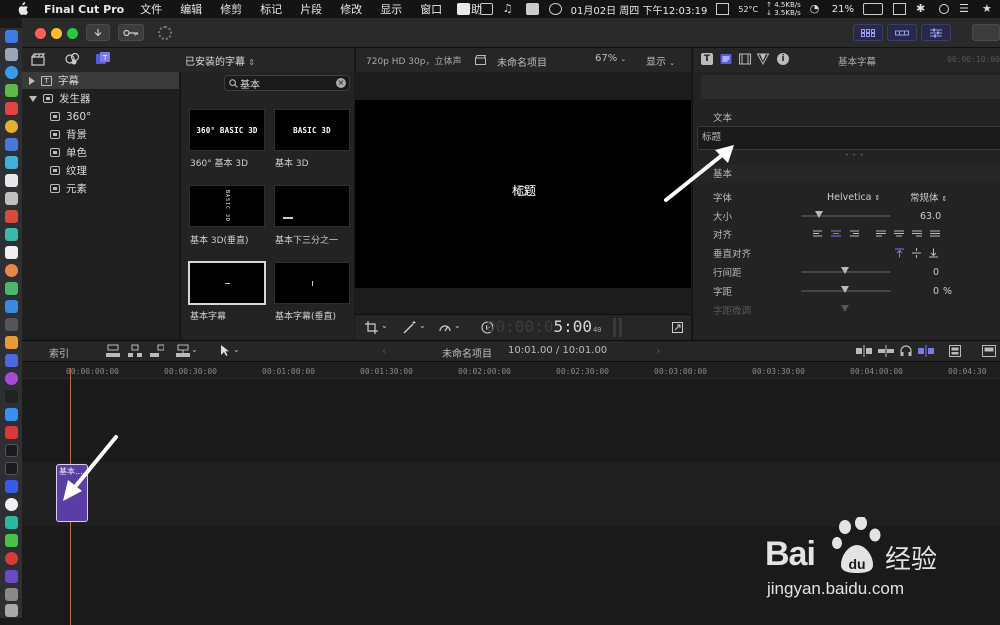  Describe the element at coordinates (391, 9) in the screenshot. I see `menu-view: 显示` at that location.